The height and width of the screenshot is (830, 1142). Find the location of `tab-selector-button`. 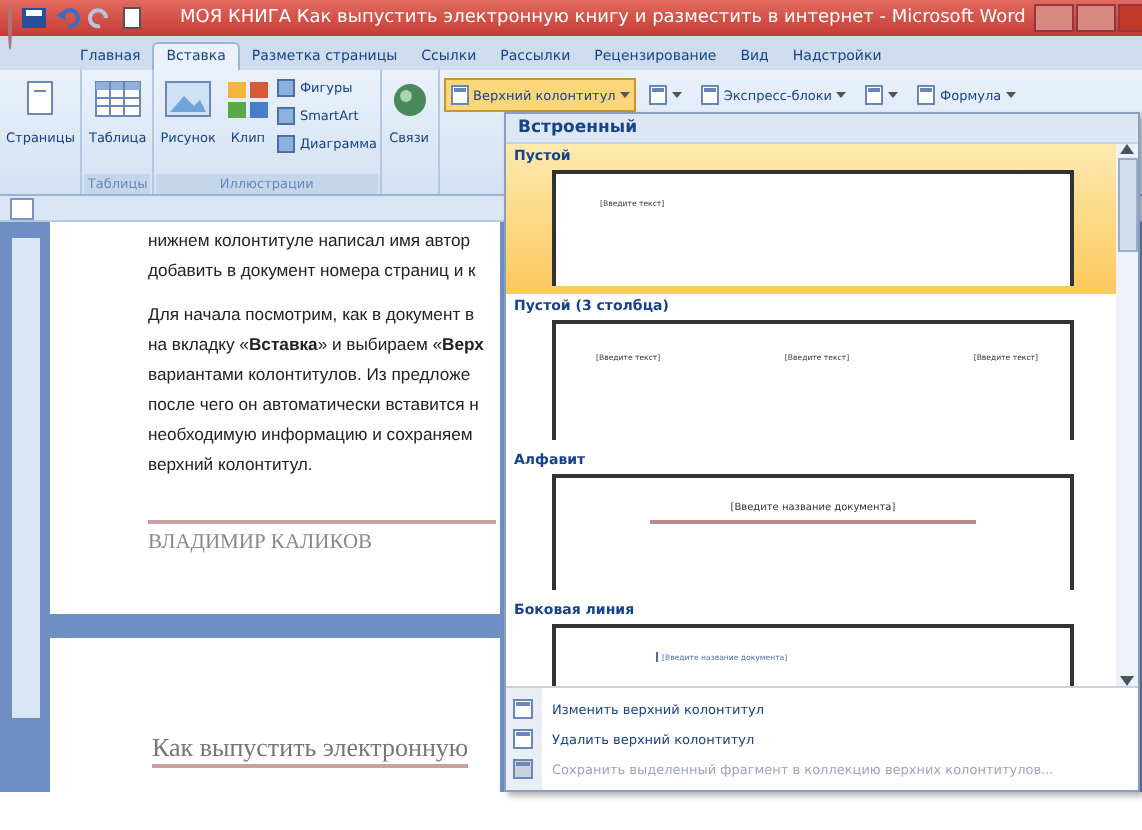

tab-selector-button is located at coordinates (22, 208).